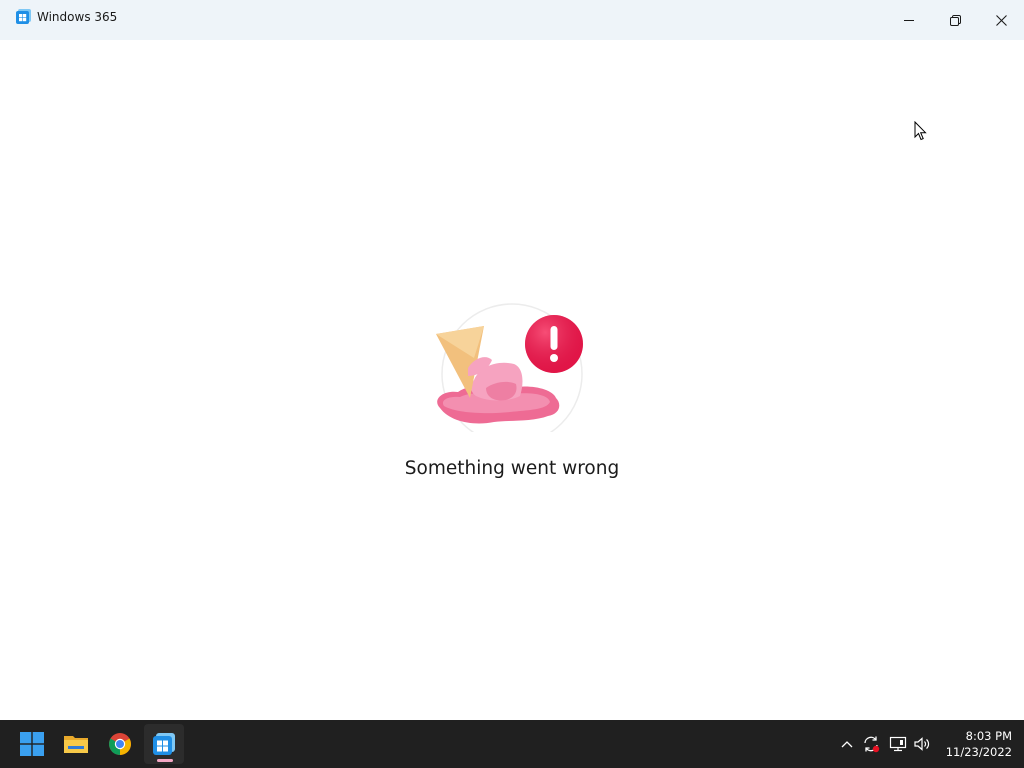  I want to click on sync-icon, so click(872, 744).